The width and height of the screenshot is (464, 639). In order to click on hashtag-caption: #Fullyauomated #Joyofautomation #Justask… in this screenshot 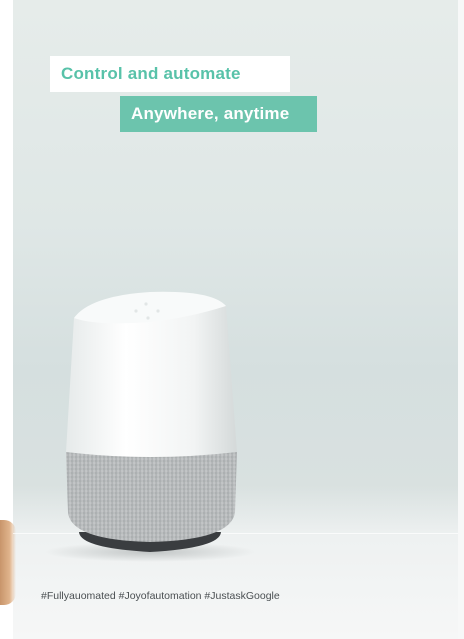, I will do `click(160, 596)`.